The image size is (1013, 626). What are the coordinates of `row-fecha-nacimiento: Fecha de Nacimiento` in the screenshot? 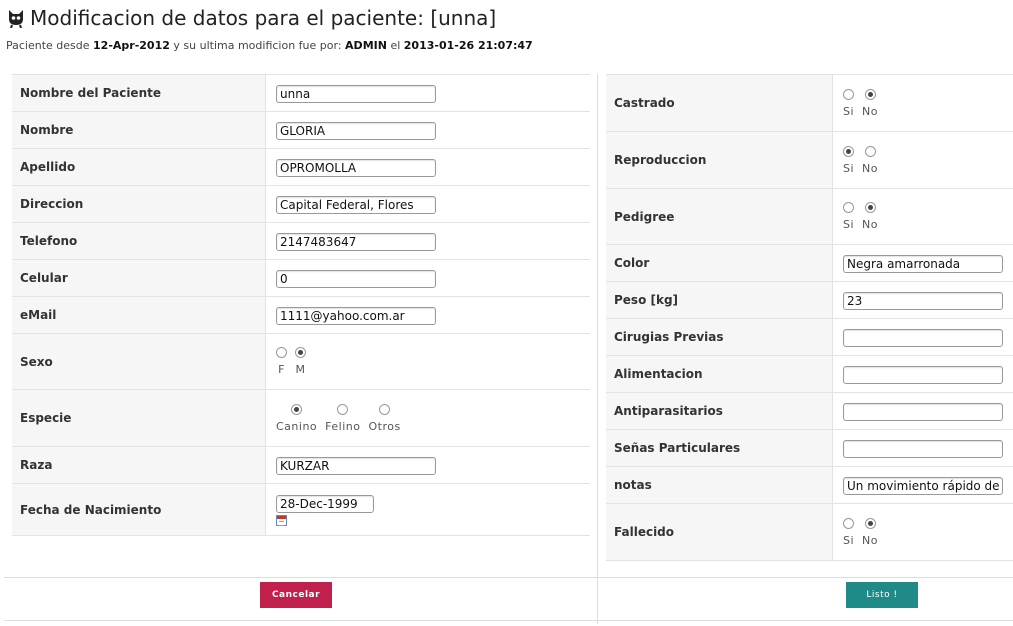 It's located at (301, 509).